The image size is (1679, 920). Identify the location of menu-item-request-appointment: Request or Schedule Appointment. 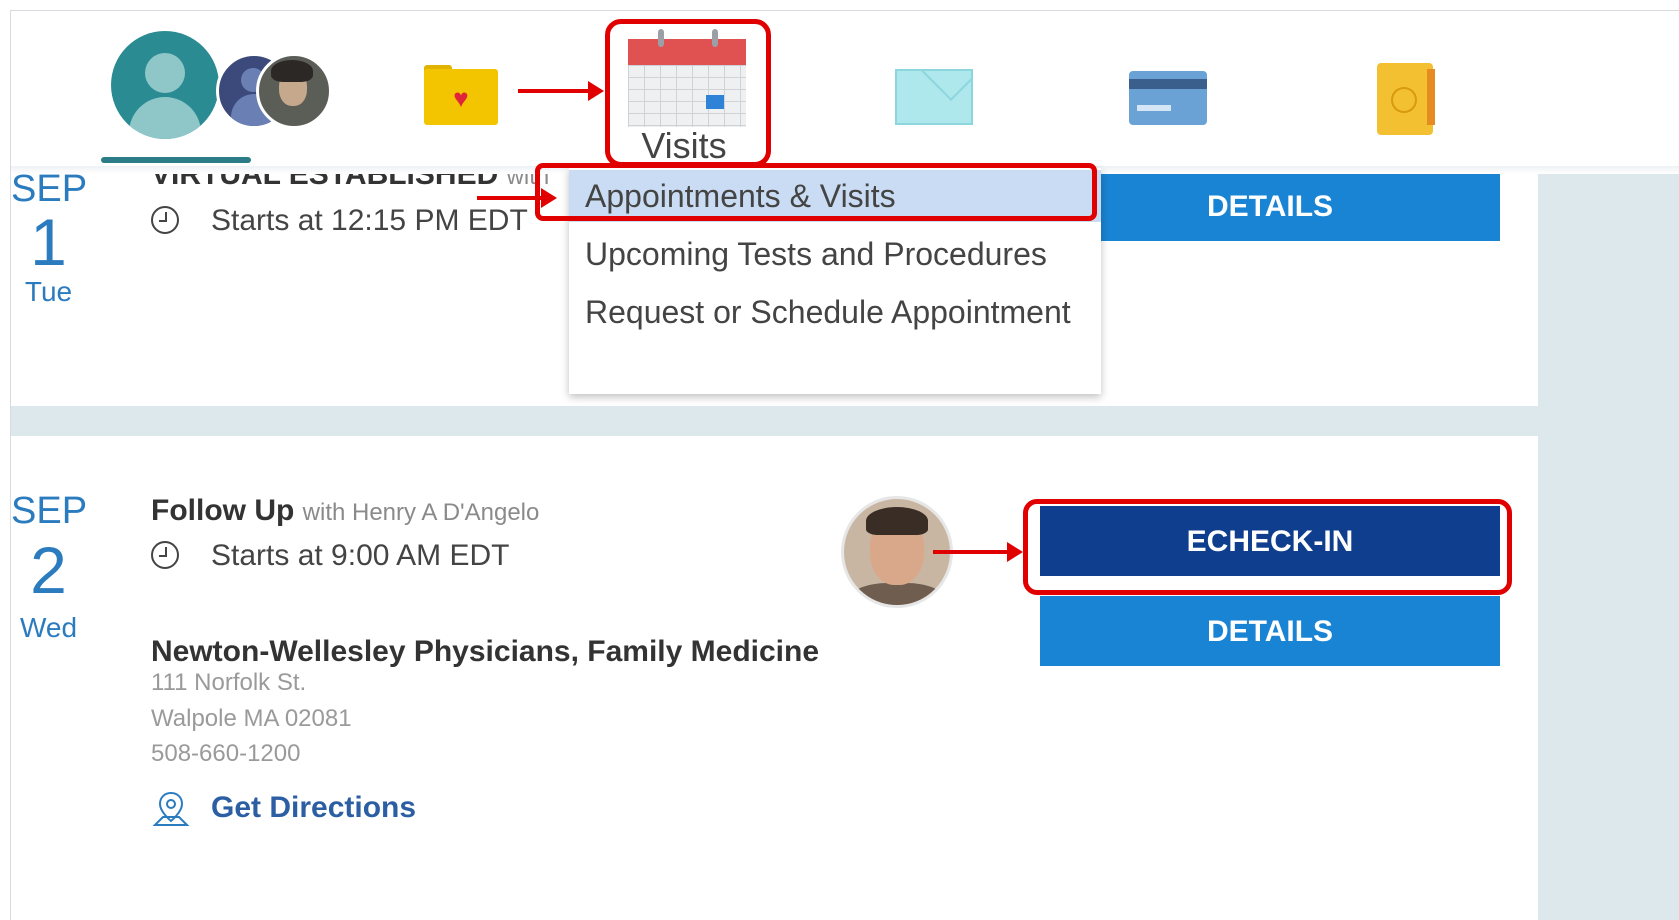
(835, 312).